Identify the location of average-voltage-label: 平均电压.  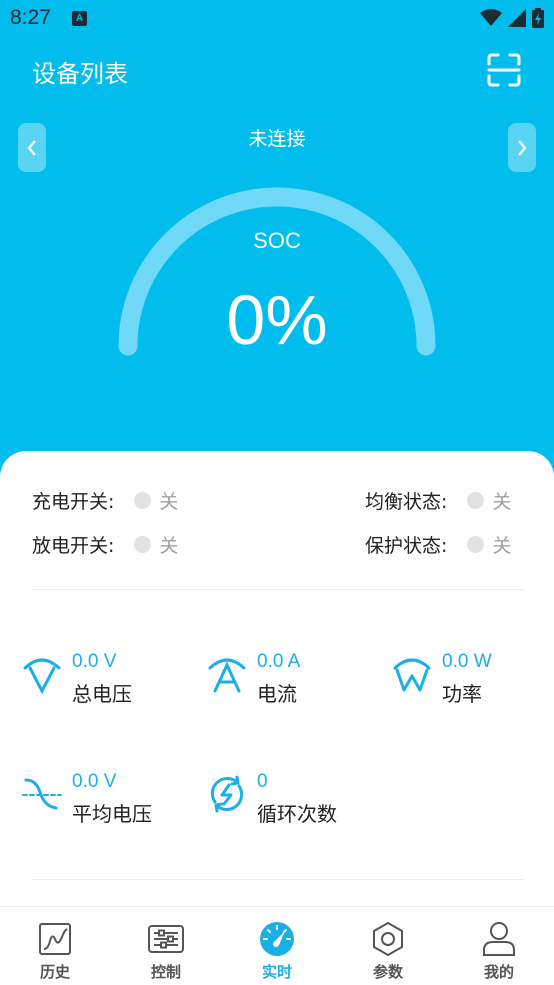
(112, 814).